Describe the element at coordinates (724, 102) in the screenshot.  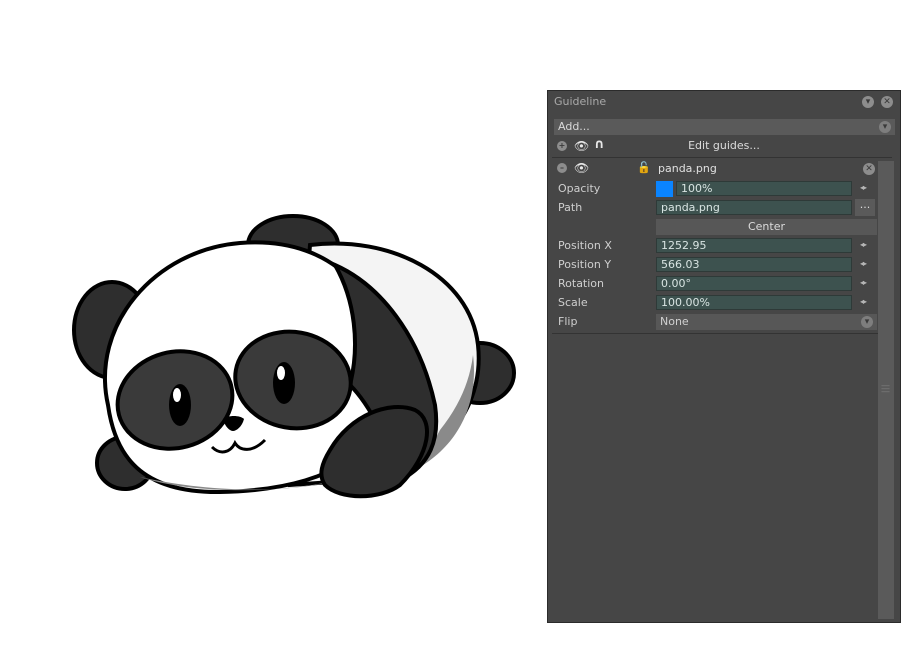
I see `panel-titlebar: Guideline ▾ ✕` at that location.